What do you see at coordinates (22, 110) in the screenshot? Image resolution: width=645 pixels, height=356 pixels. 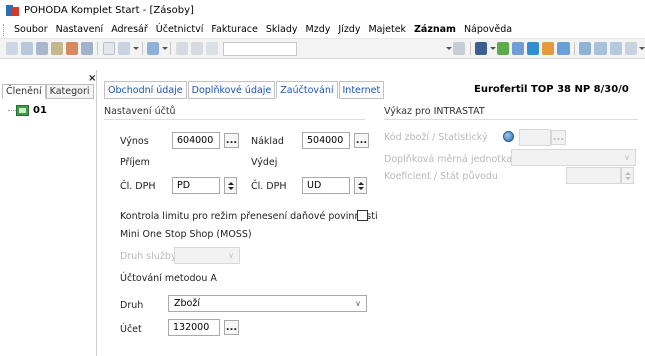 I see `tree-folder-icon` at bounding box center [22, 110].